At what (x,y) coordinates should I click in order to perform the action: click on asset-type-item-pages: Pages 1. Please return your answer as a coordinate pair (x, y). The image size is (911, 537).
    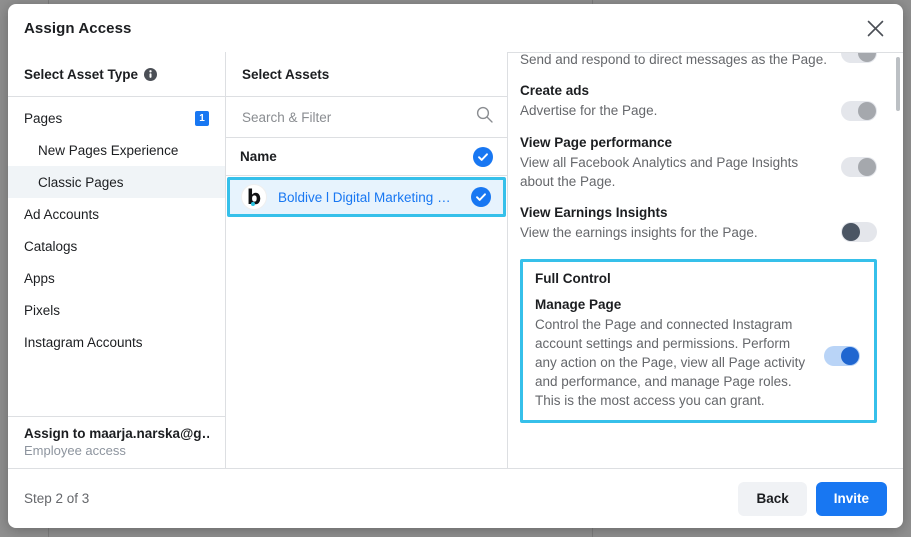
    Looking at the image, I should click on (116, 118).